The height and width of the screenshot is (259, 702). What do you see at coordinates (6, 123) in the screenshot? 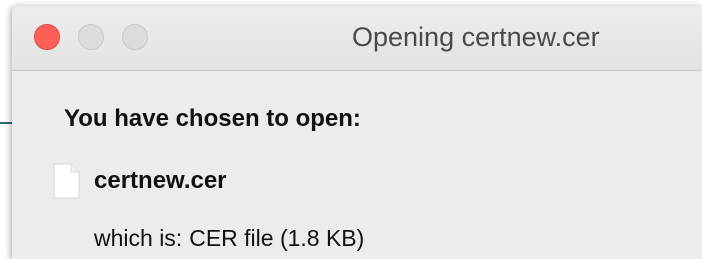
I see `backdrop-accent-line` at bounding box center [6, 123].